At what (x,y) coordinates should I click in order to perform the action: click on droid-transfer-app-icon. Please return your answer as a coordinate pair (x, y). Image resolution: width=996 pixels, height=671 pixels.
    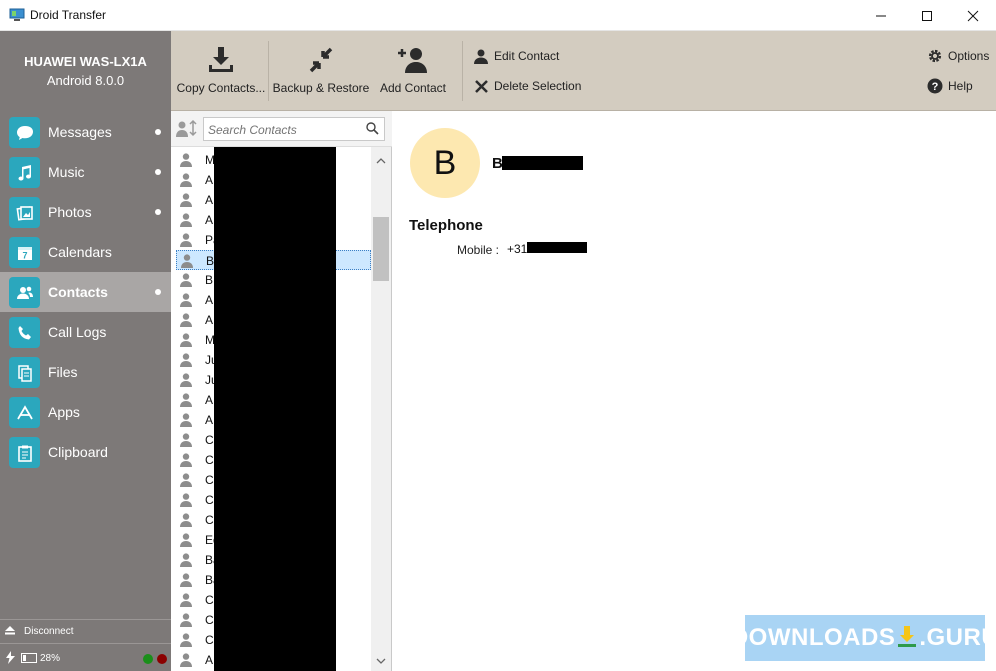
    Looking at the image, I should click on (17, 15).